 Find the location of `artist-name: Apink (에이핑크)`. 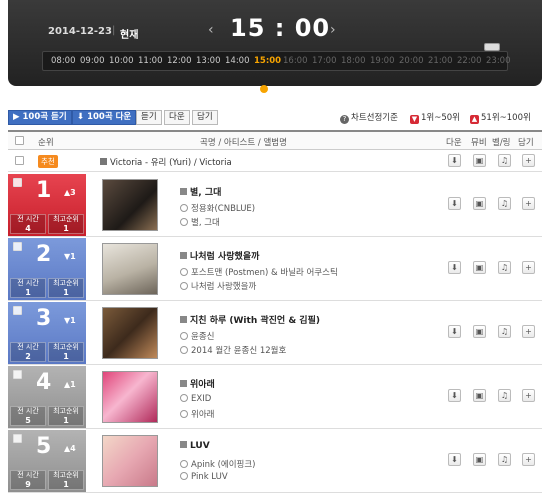

artist-name: Apink (에이핑크) is located at coordinates (218, 464).